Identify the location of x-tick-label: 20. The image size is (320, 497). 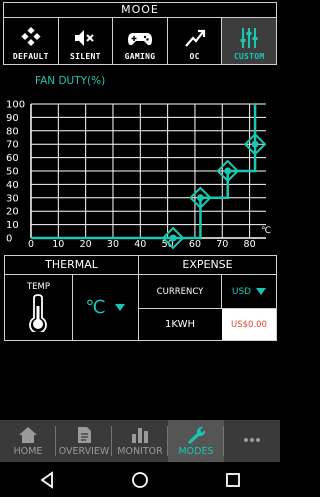
(86, 244).